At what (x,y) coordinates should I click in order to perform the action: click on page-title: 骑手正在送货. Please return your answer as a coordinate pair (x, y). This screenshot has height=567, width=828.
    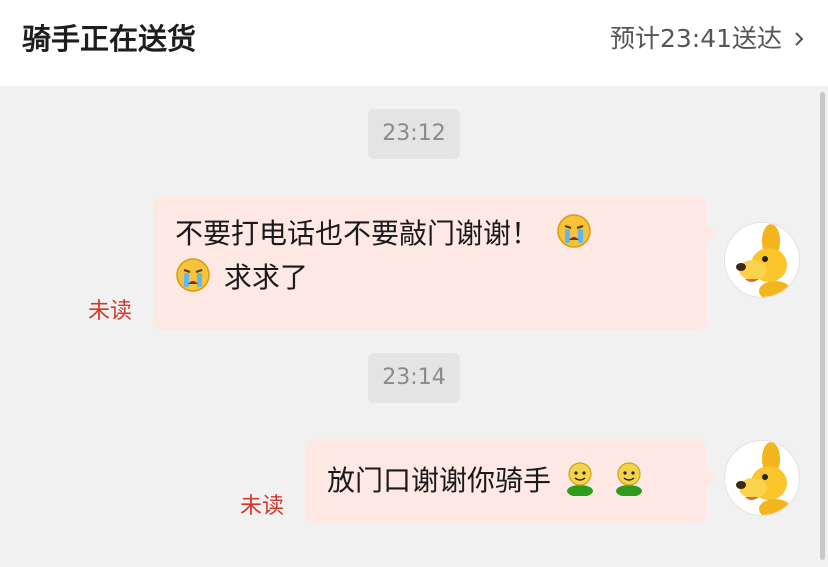
    Looking at the image, I should click on (109, 39).